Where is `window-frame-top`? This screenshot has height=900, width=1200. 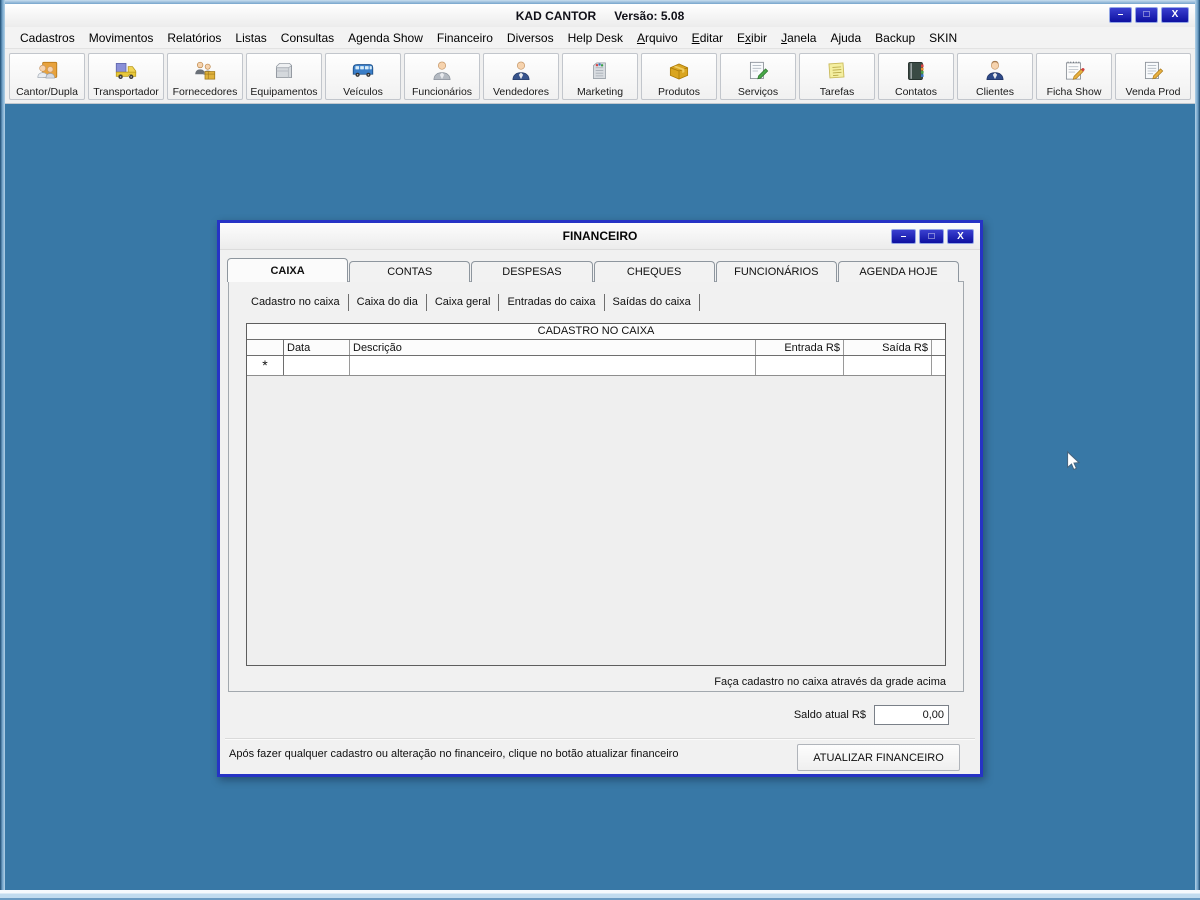 window-frame-top is located at coordinates (600, 2).